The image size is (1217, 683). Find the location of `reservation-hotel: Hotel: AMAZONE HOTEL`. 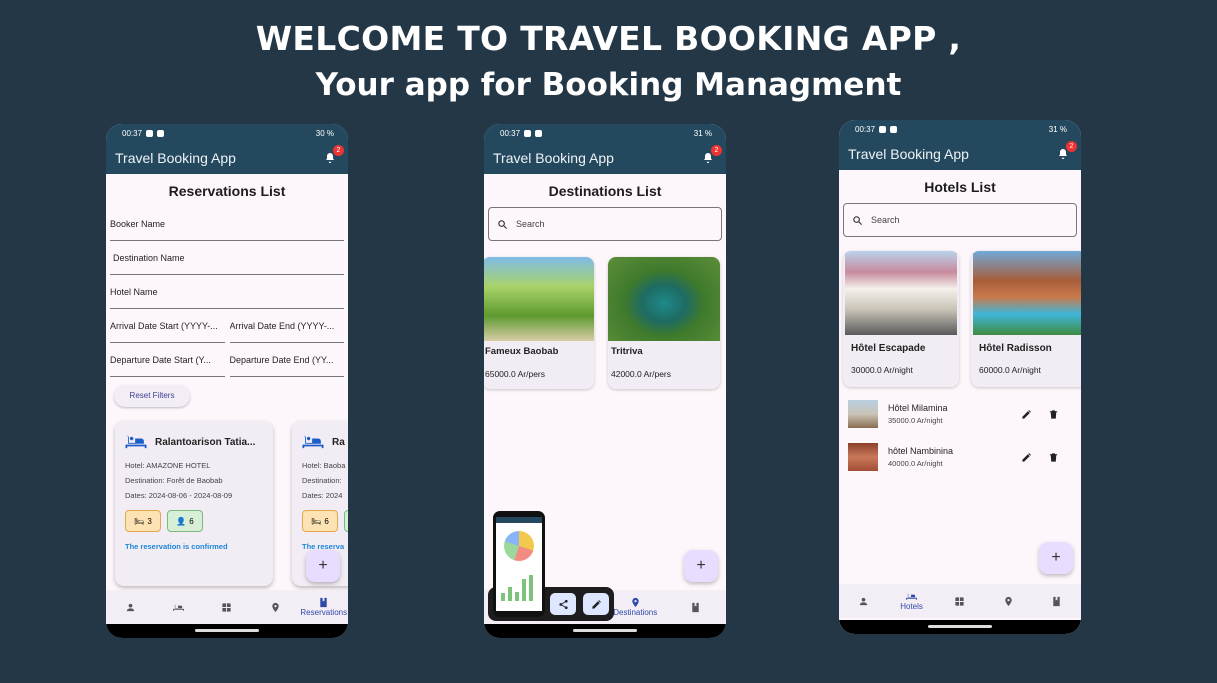

reservation-hotel: Hotel: AMAZONE HOTEL is located at coordinates (168, 465).